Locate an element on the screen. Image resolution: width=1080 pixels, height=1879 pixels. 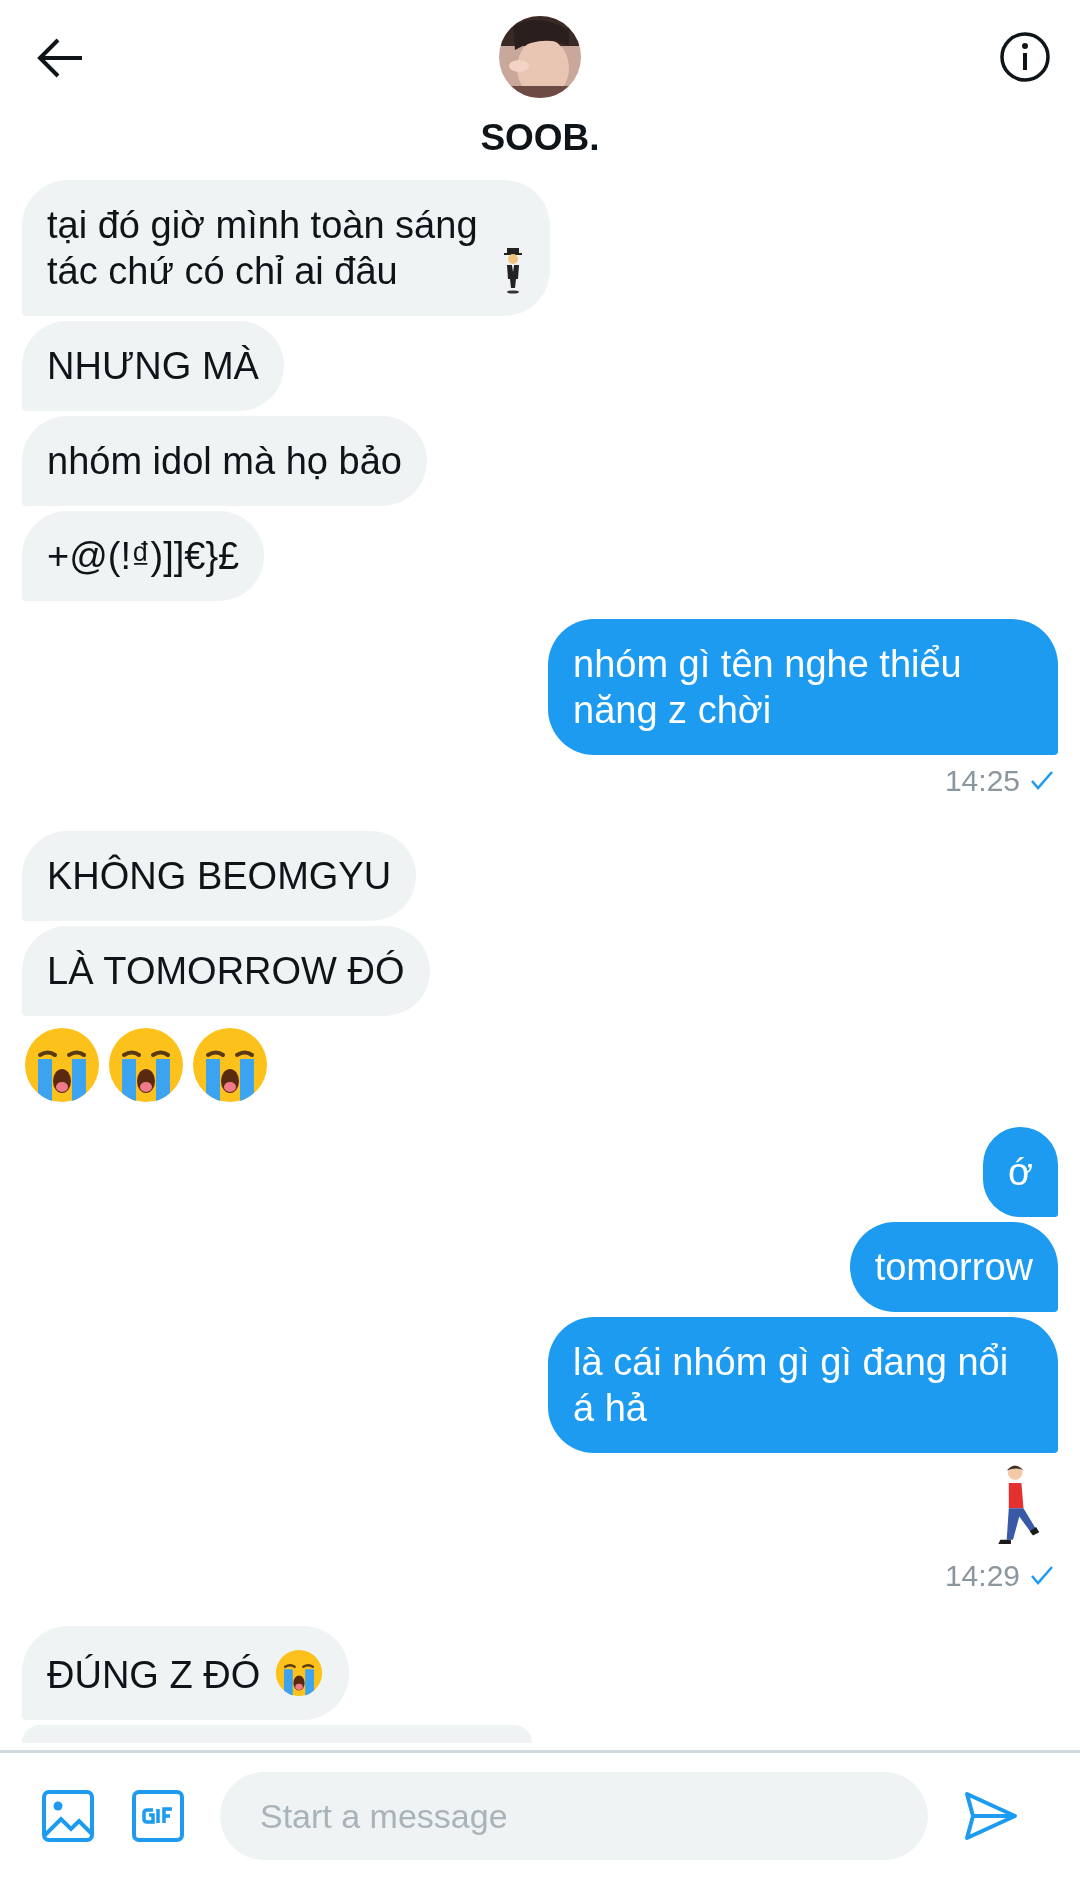
info-button is located at coordinates (1025, 57).